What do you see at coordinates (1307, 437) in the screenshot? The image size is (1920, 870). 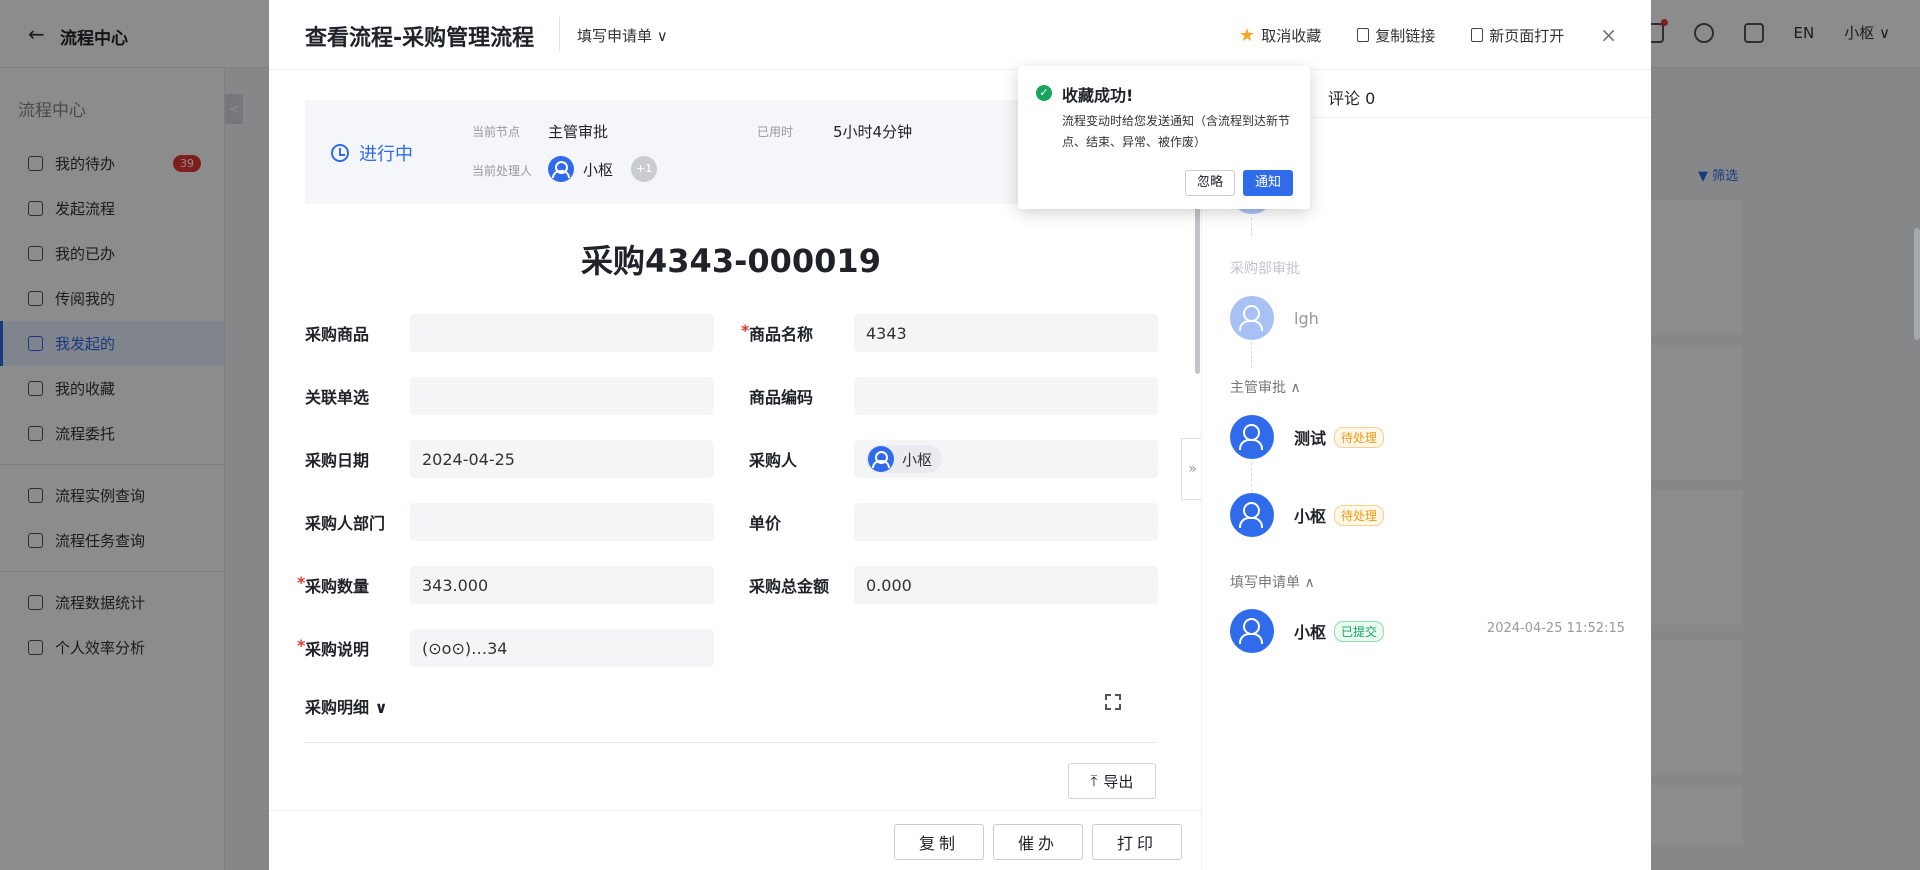 I see `timeline-node-test: 测试 待处理` at bounding box center [1307, 437].